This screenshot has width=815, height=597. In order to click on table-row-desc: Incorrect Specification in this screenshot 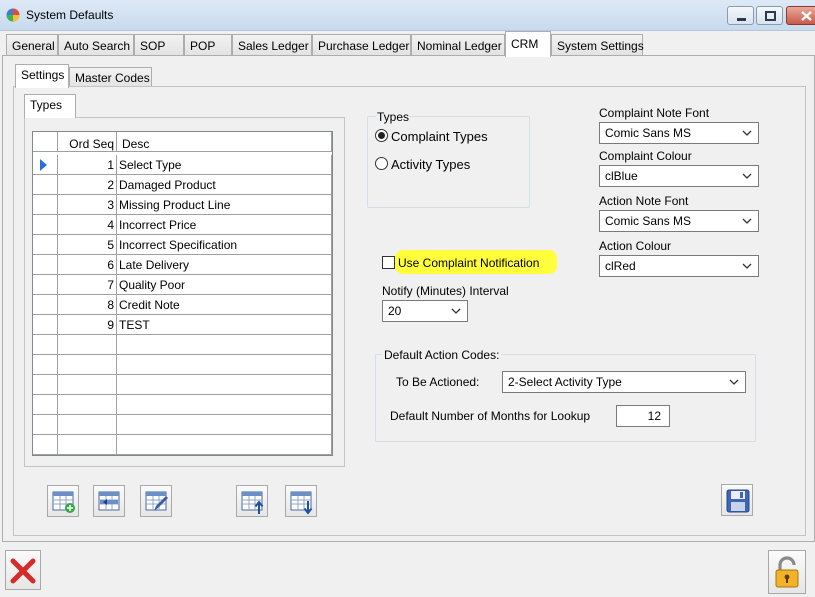, I will do `click(224, 245)`.